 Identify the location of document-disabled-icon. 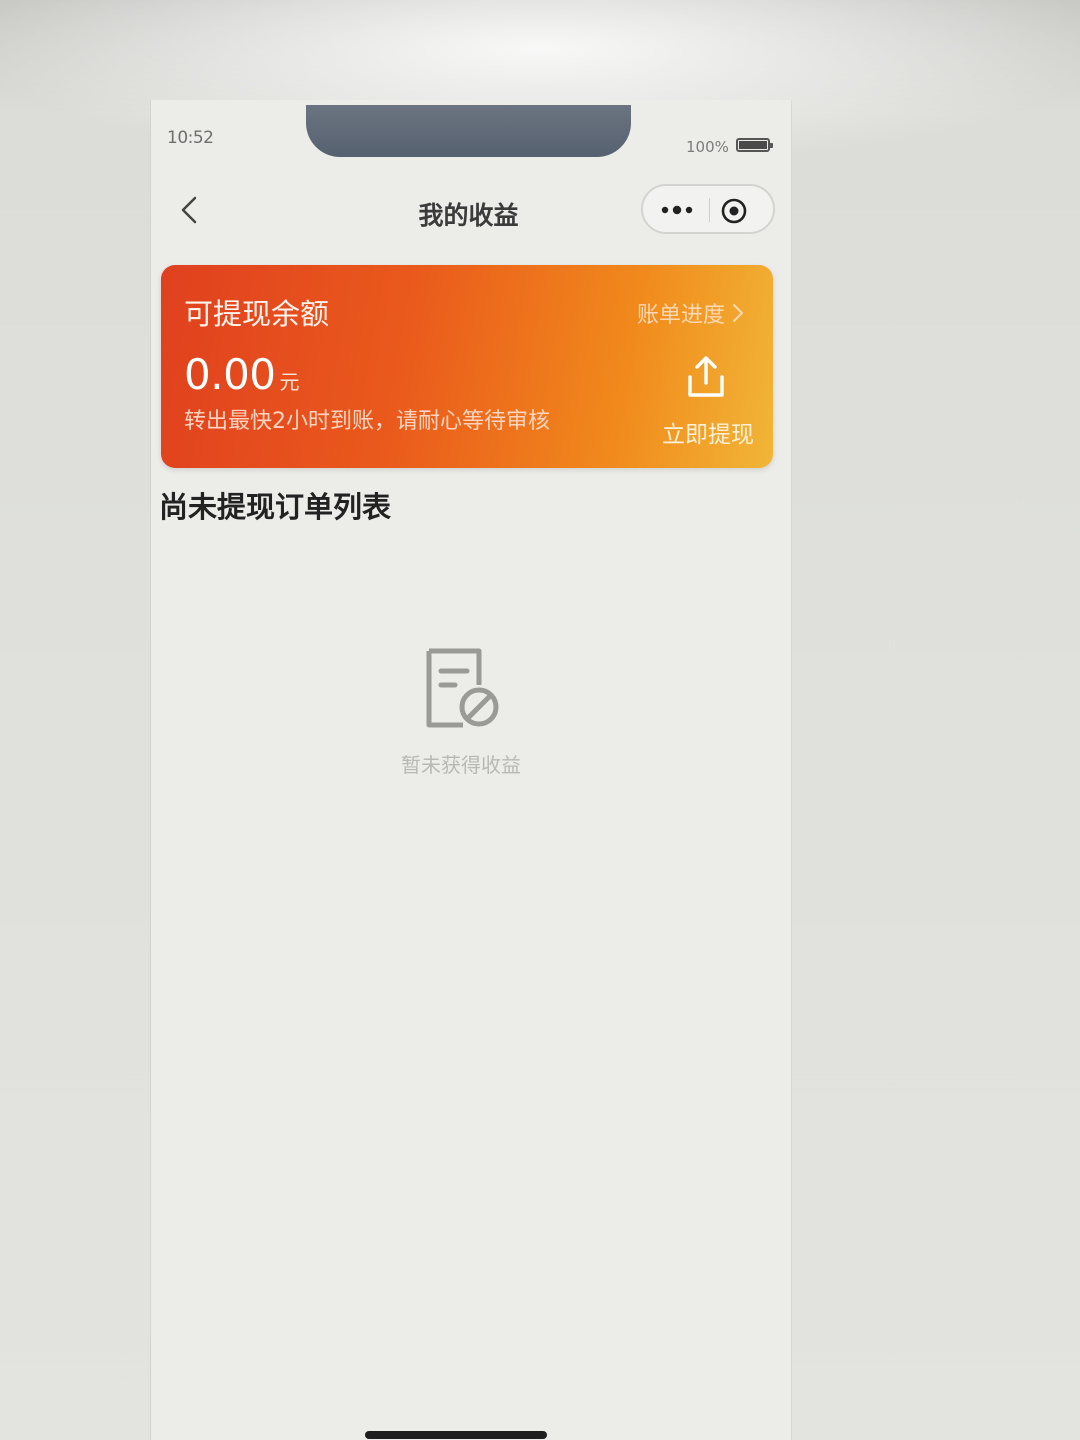
(462, 688).